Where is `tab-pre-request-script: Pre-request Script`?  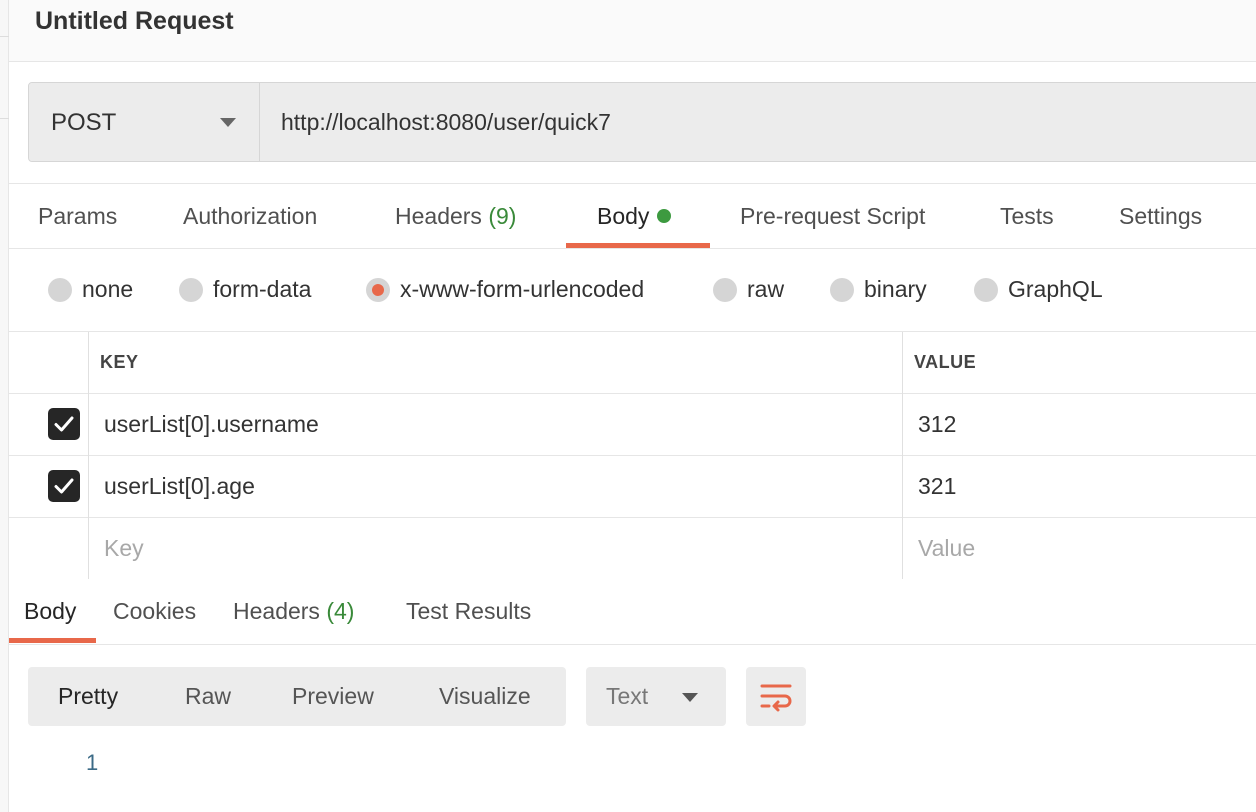
tab-pre-request-script: Pre-request Script is located at coordinates (832, 216).